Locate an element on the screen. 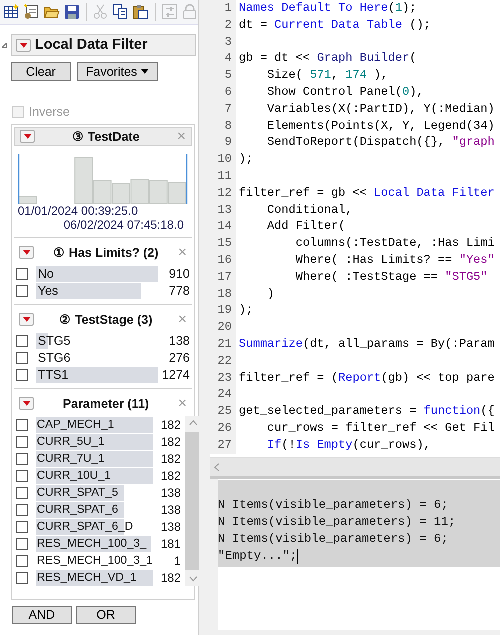  text-cursor is located at coordinates (297, 556).